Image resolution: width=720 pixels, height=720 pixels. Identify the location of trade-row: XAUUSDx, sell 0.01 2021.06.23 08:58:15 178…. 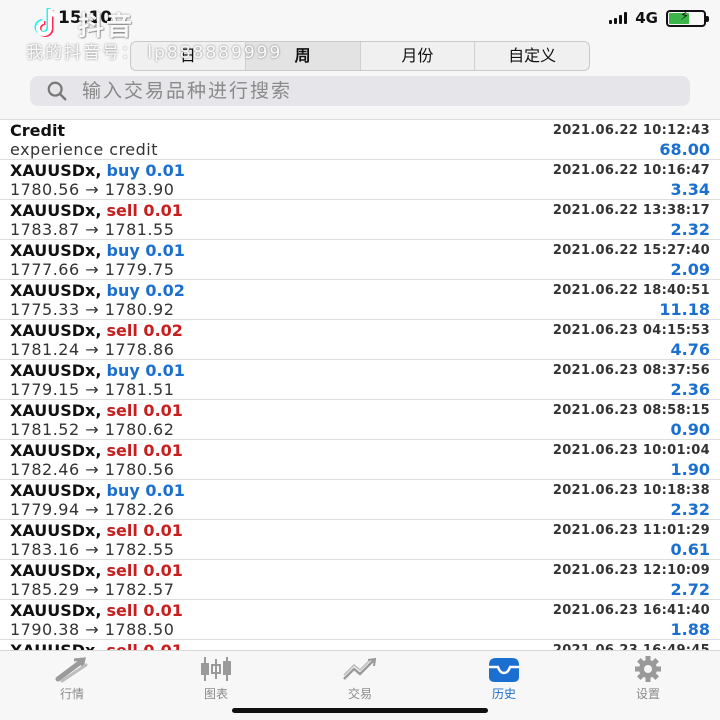
(360, 420).